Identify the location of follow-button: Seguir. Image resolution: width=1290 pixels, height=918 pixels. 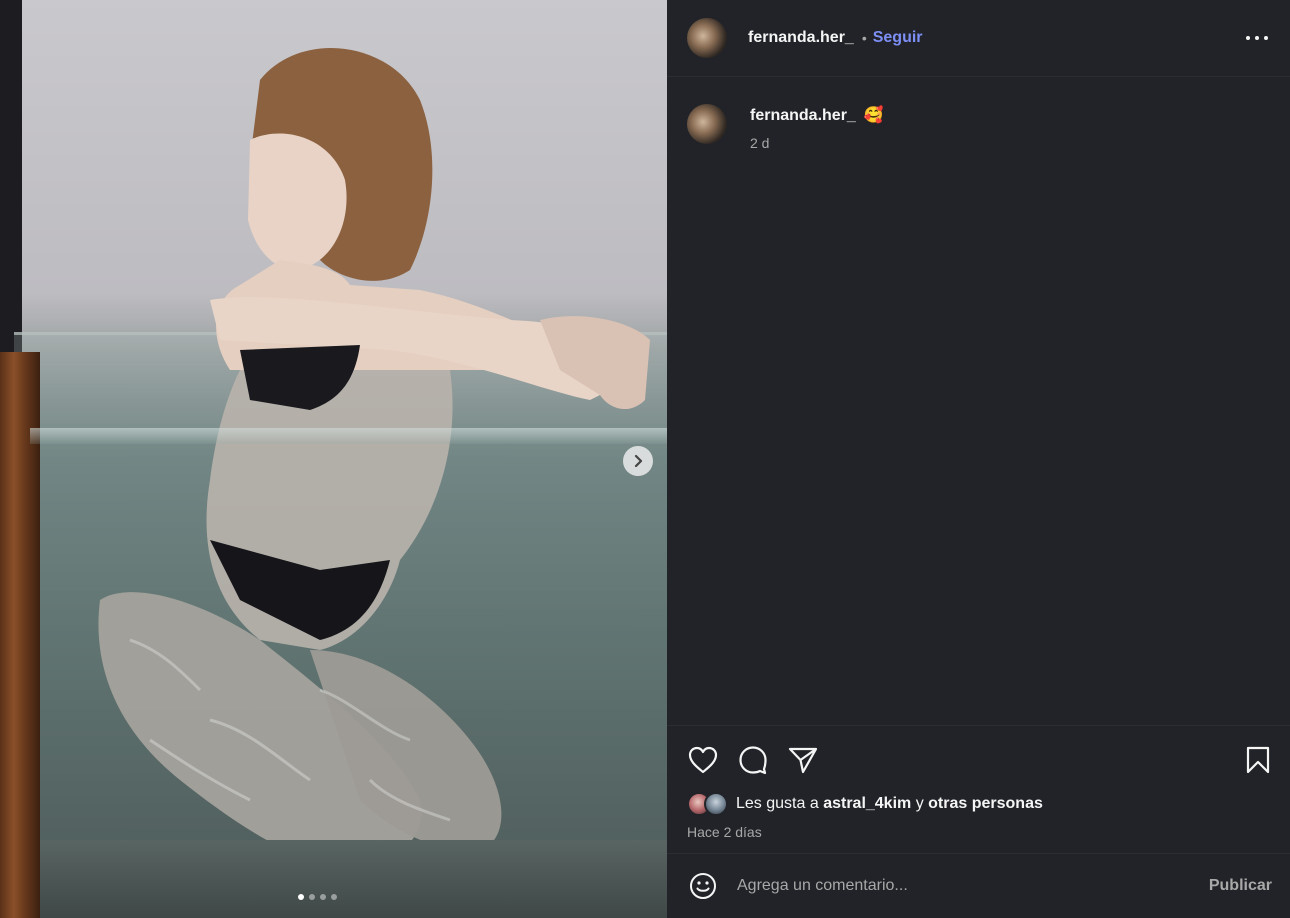
(898, 38).